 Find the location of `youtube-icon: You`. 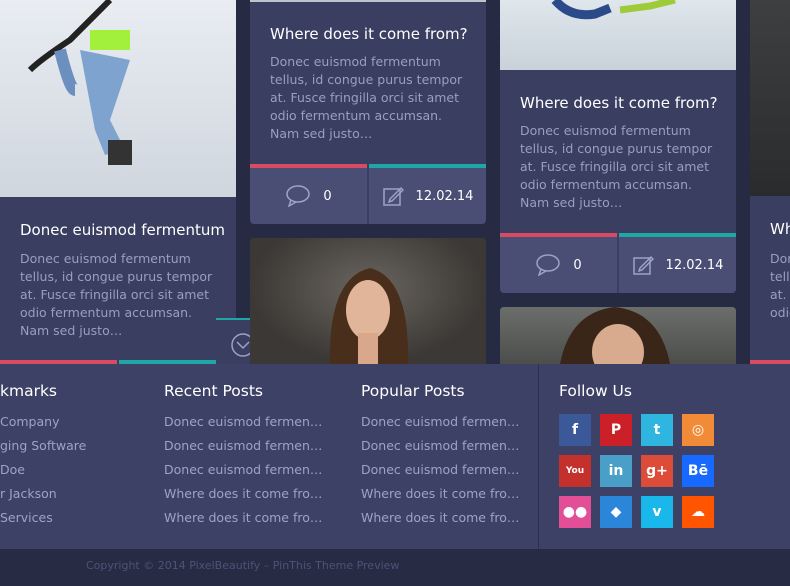

youtube-icon: You is located at coordinates (575, 471).